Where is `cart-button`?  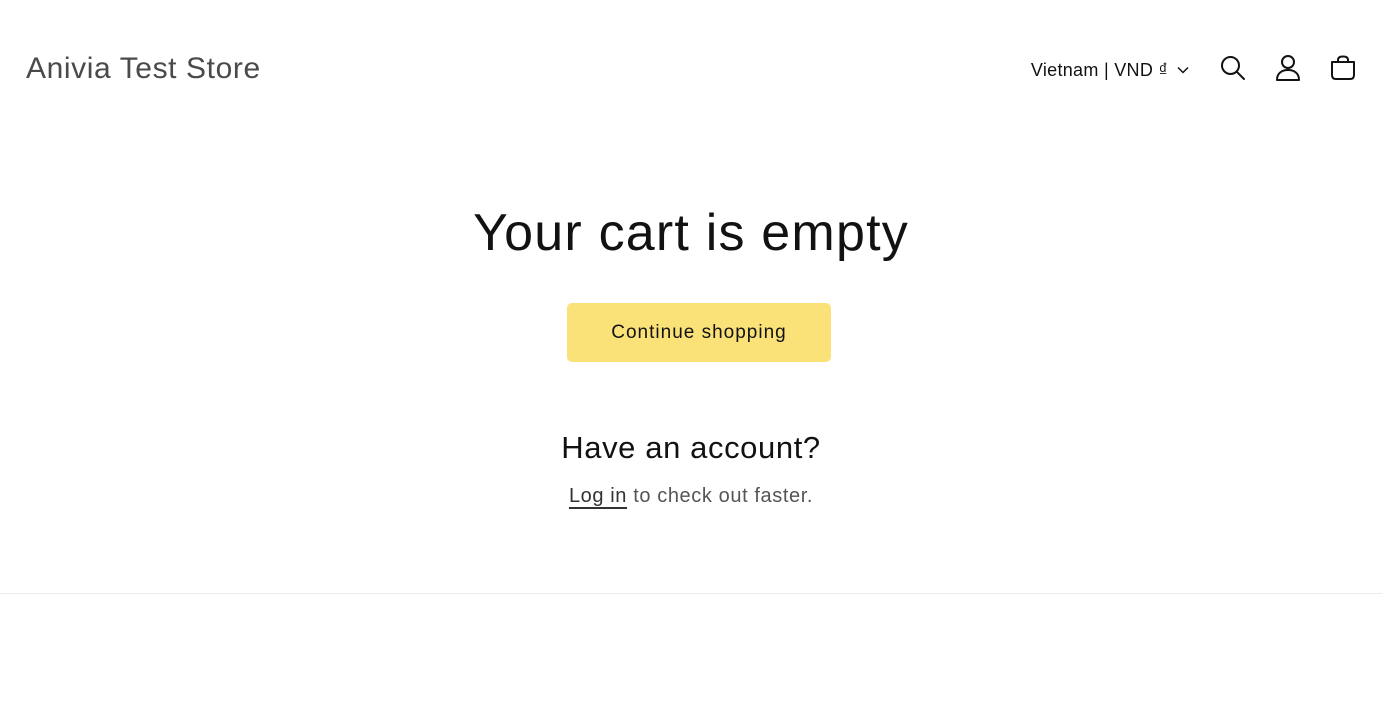
cart-button is located at coordinates (1343, 70).